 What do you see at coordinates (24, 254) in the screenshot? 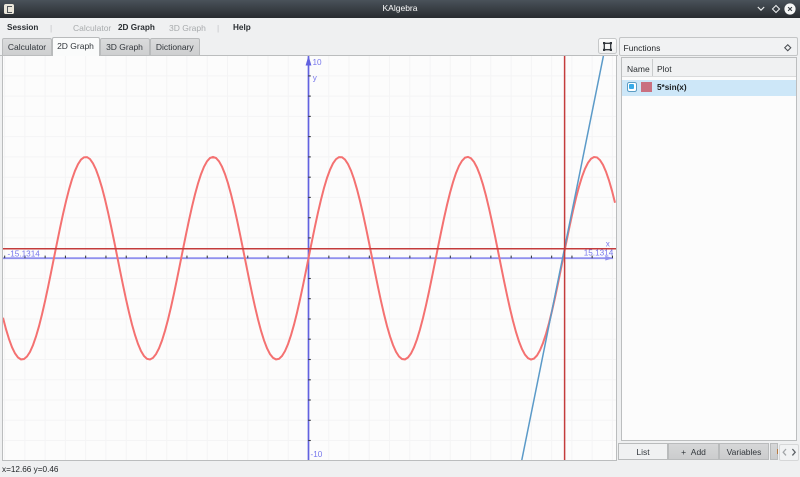
I see `svg-text: -15.1314` at bounding box center [24, 254].